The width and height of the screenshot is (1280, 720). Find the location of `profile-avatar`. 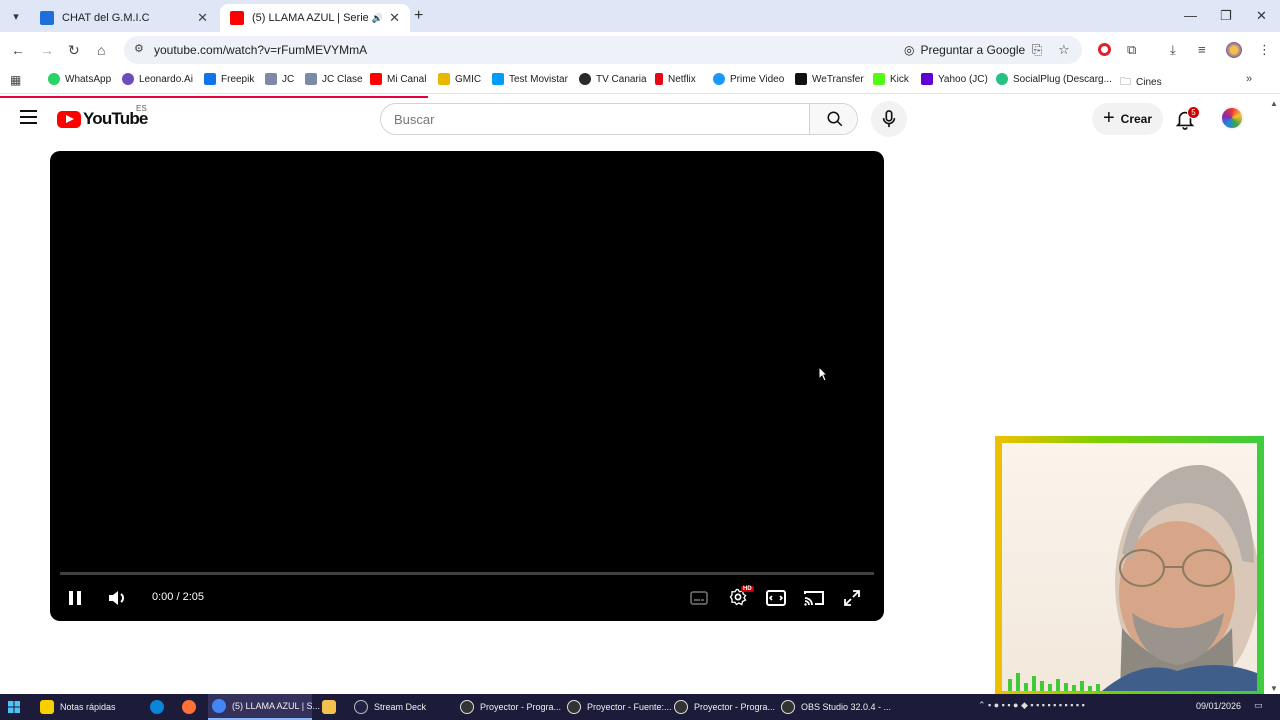

profile-avatar is located at coordinates (1234, 50).